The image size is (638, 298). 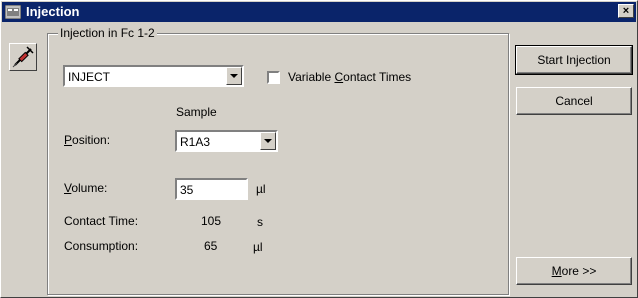 I want to click on variable-contact-label-accel: C, so click(x=339, y=77).